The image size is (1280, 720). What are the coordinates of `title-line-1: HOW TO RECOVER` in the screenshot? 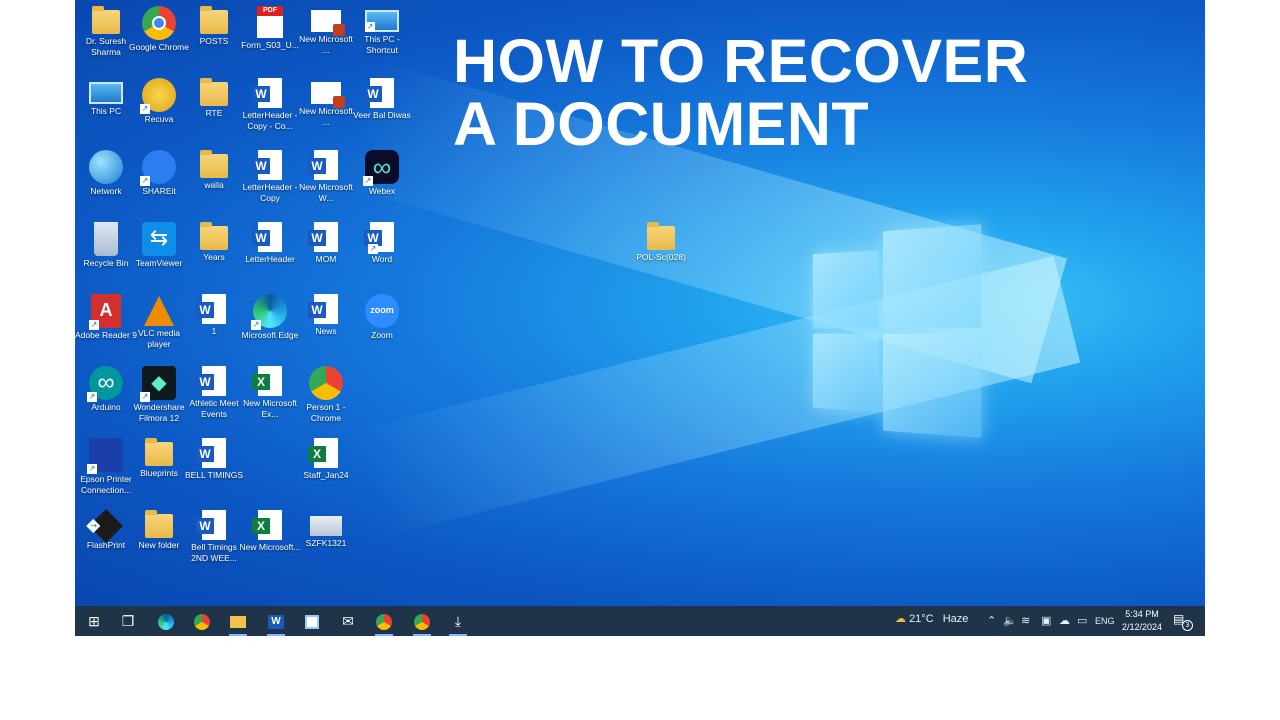 It's located at (741, 61).